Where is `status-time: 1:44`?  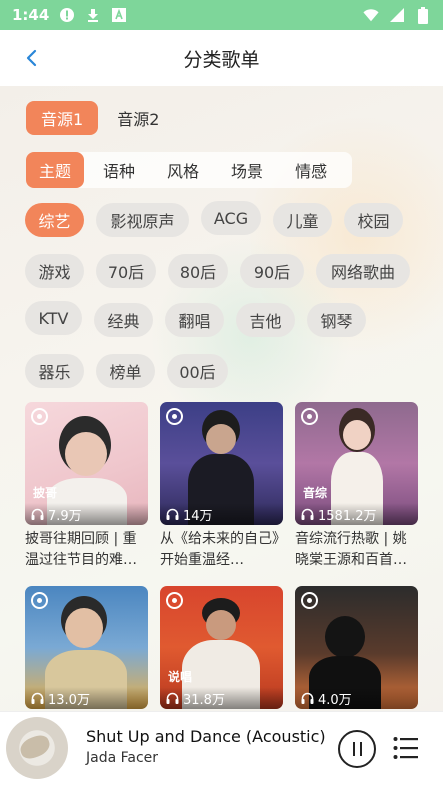
status-time: 1:44 is located at coordinates (31, 15).